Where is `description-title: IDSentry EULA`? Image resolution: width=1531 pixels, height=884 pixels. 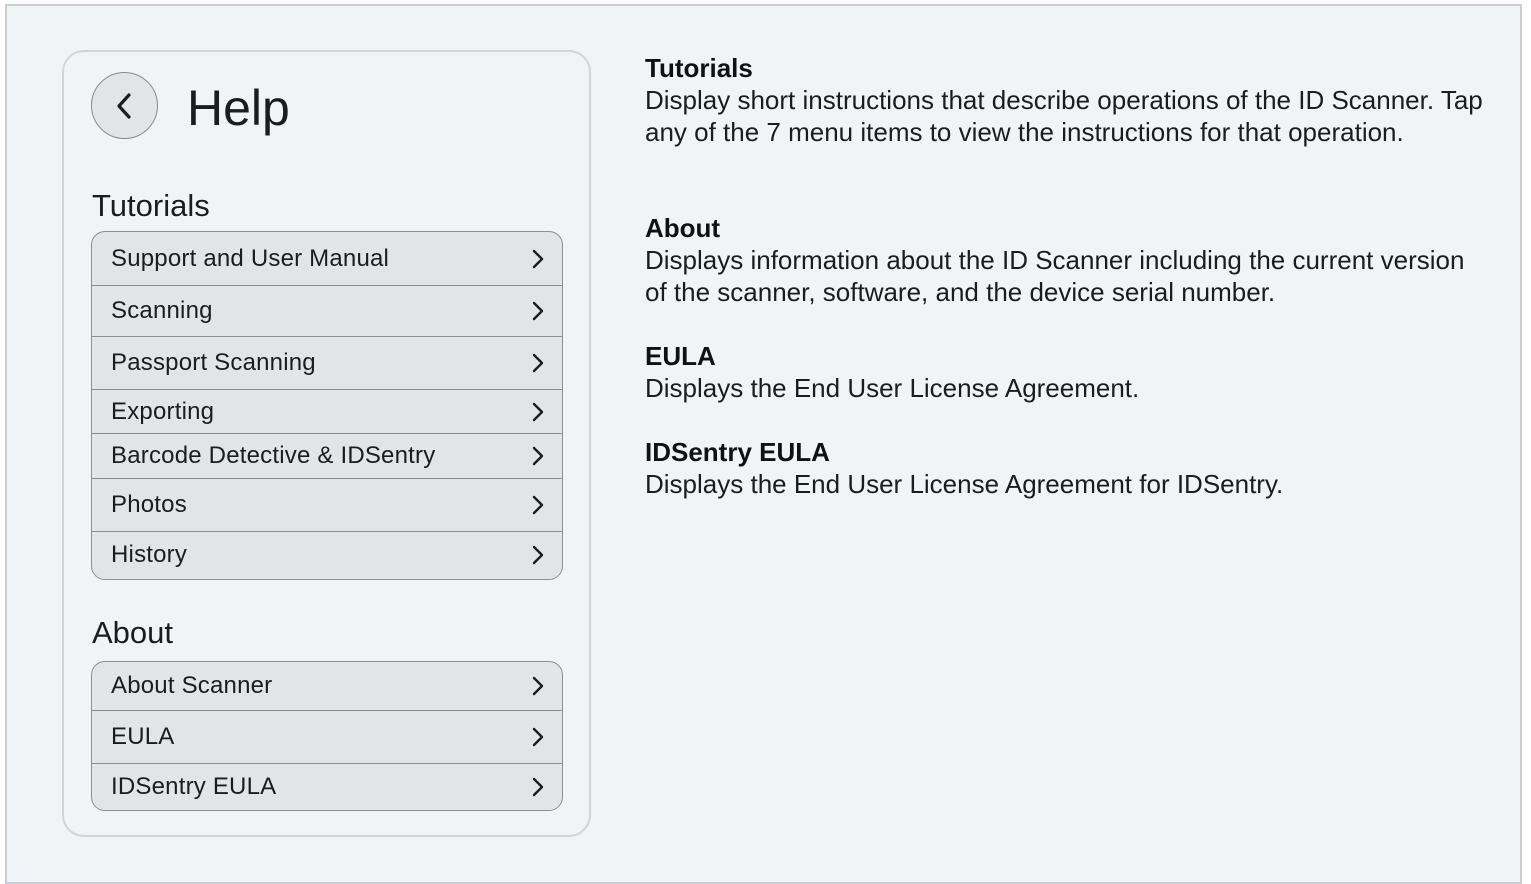 description-title: IDSentry EULA is located at coordinates (737, 452).